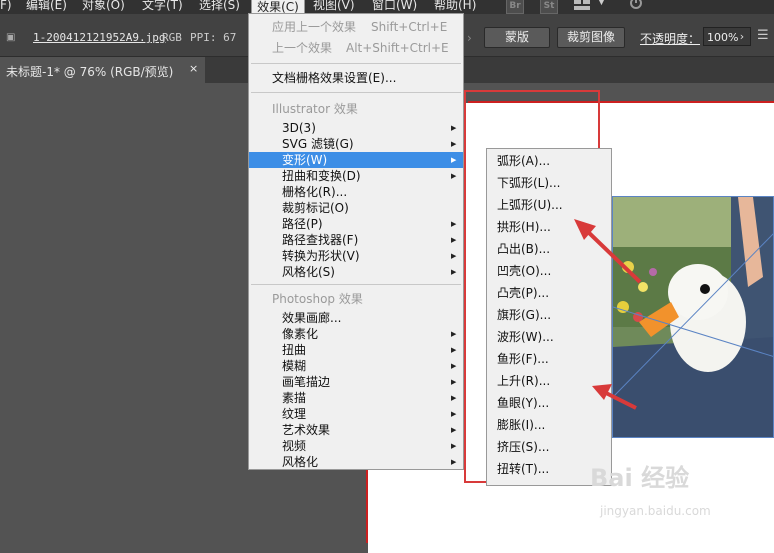 The height and width of the screenshot is (553, 774). I want to click on watermark-logo: Bai 经验, so click(640, 478).